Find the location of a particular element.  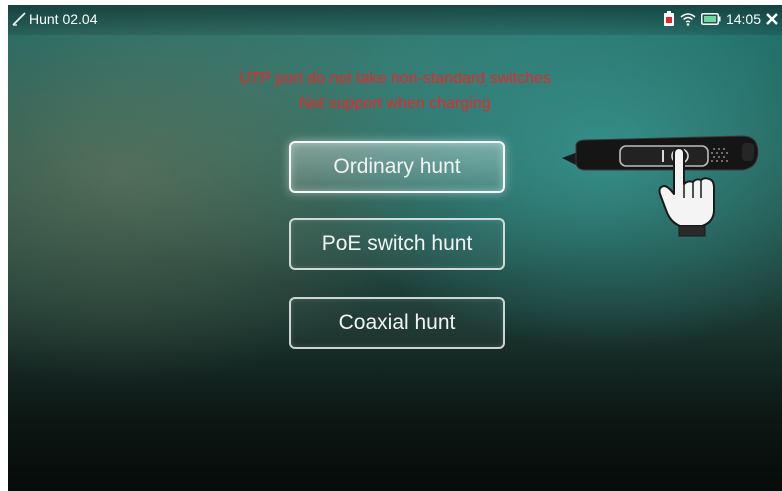

pen-icon is located at coordinates (19, 19).